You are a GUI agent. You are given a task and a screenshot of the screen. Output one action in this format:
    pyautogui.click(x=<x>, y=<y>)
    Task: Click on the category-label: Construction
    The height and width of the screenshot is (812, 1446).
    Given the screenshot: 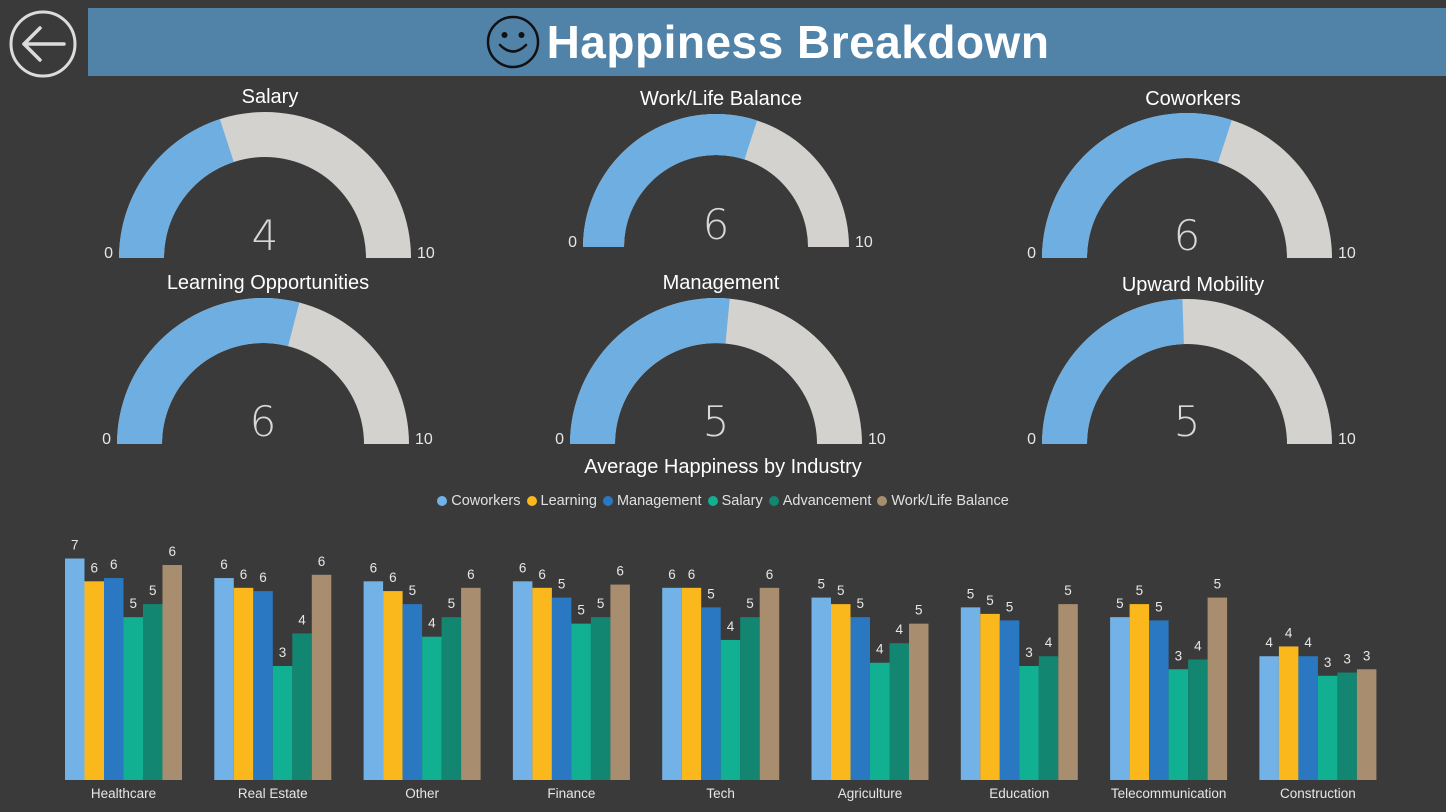 What is the action you would take?
    pyautogui.click(x=1318, y=793)
    